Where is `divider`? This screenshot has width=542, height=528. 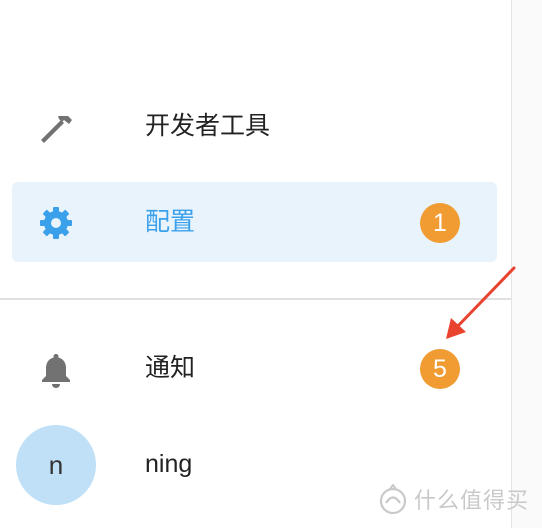 divider is located at coordinates (255, 299).